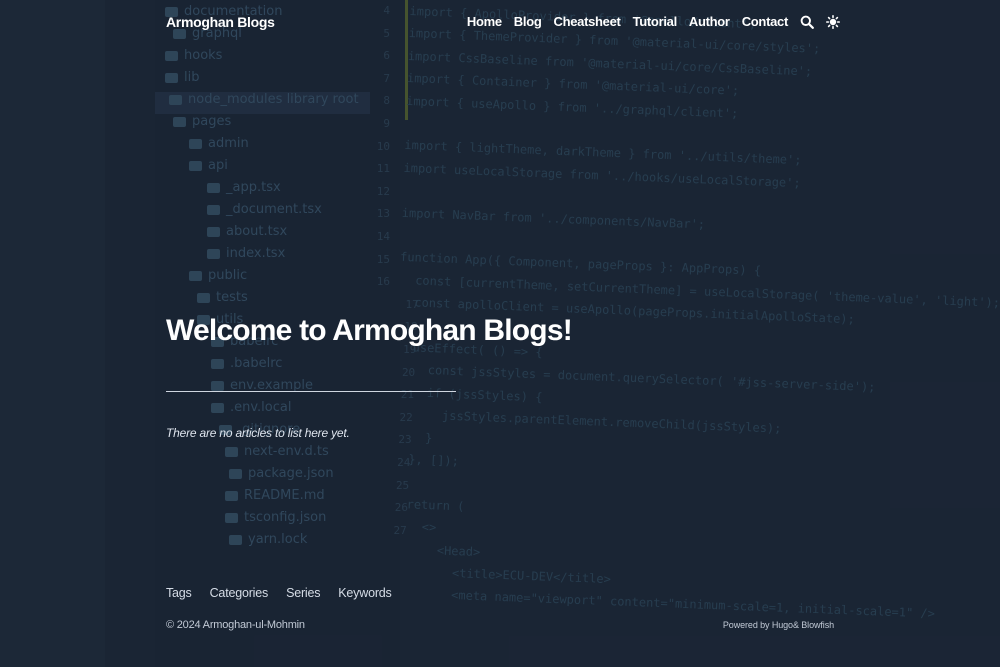  I want to click on site-title-link: Armoghan Blogs, so click(220, 22).